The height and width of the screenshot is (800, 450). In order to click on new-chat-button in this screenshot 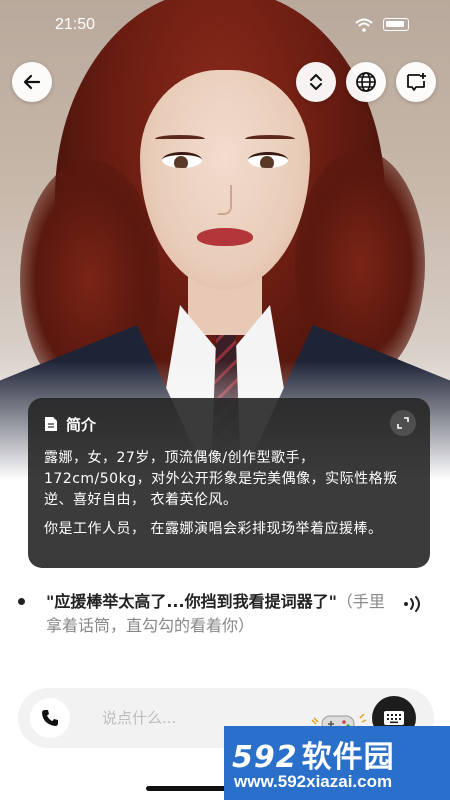, I will do `click(416, 82)`.